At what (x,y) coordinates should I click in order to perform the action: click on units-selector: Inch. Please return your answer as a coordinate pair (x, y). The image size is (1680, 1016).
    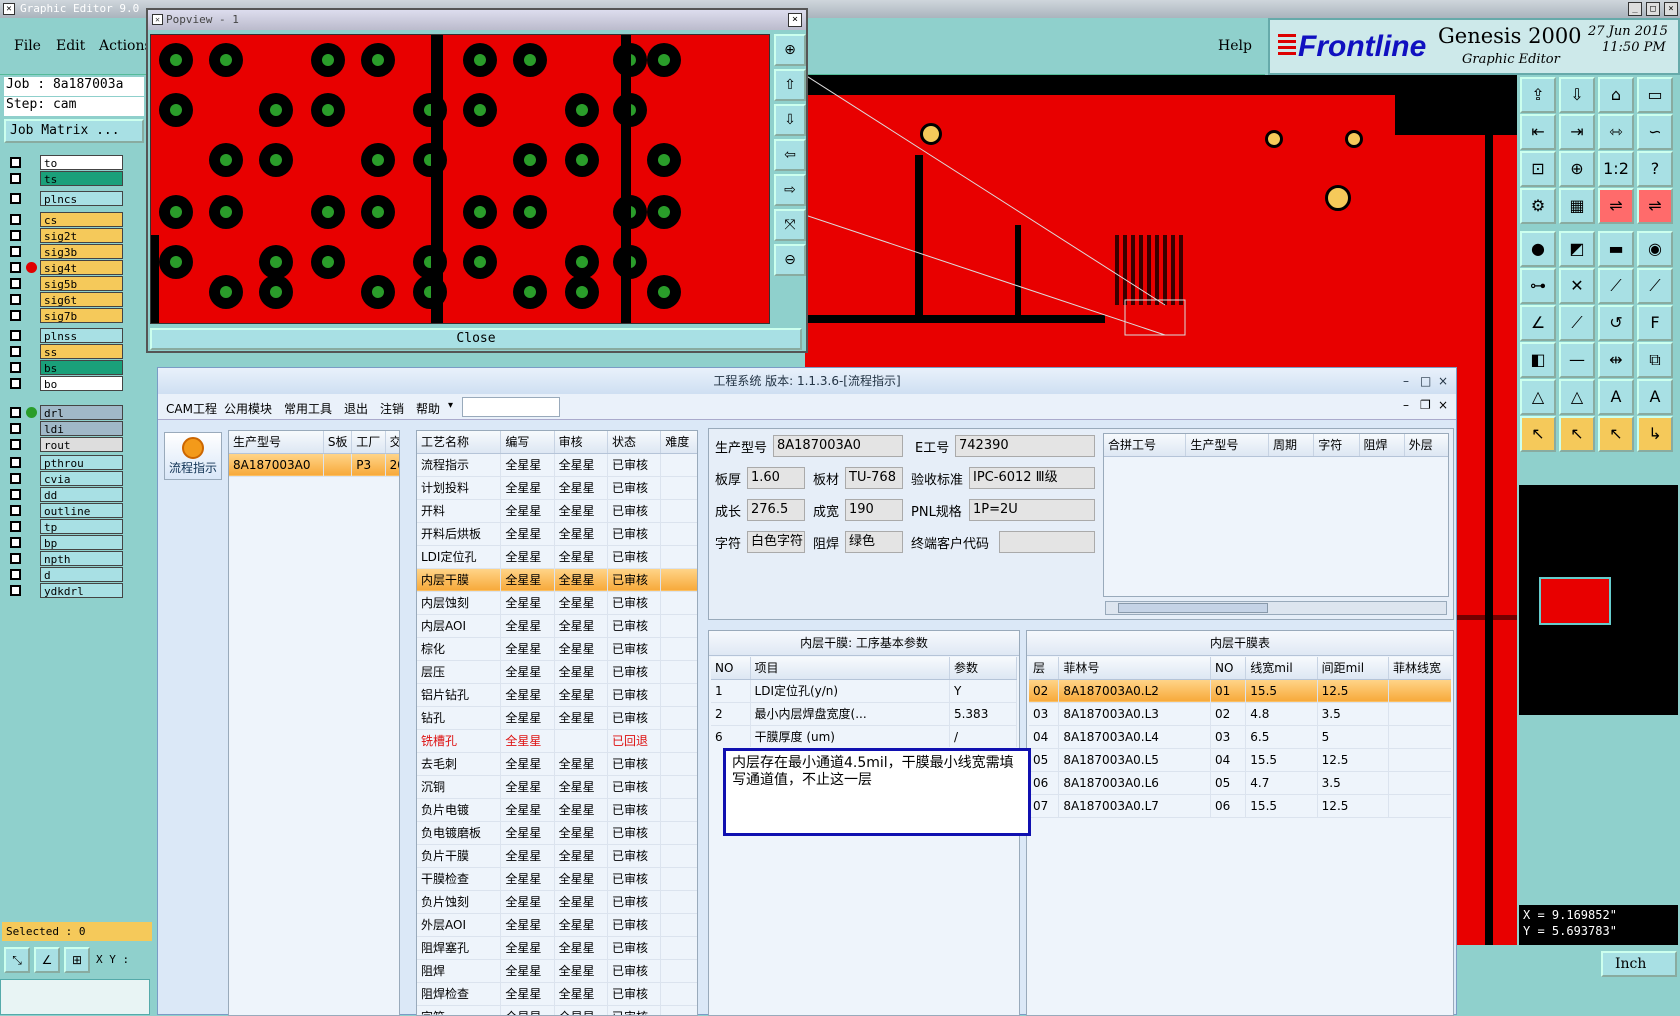
    Looking at the image, I should click on (1639, 964).